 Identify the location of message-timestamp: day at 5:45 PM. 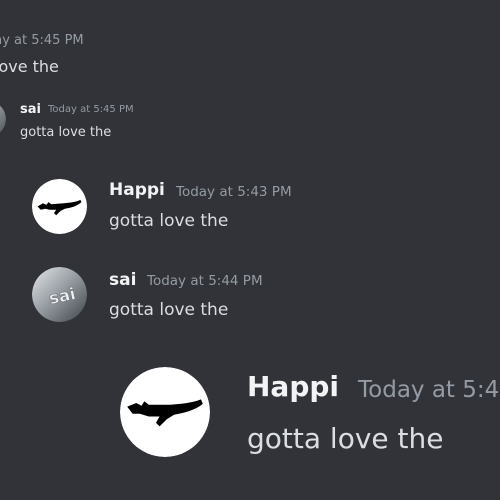
(42, 40).